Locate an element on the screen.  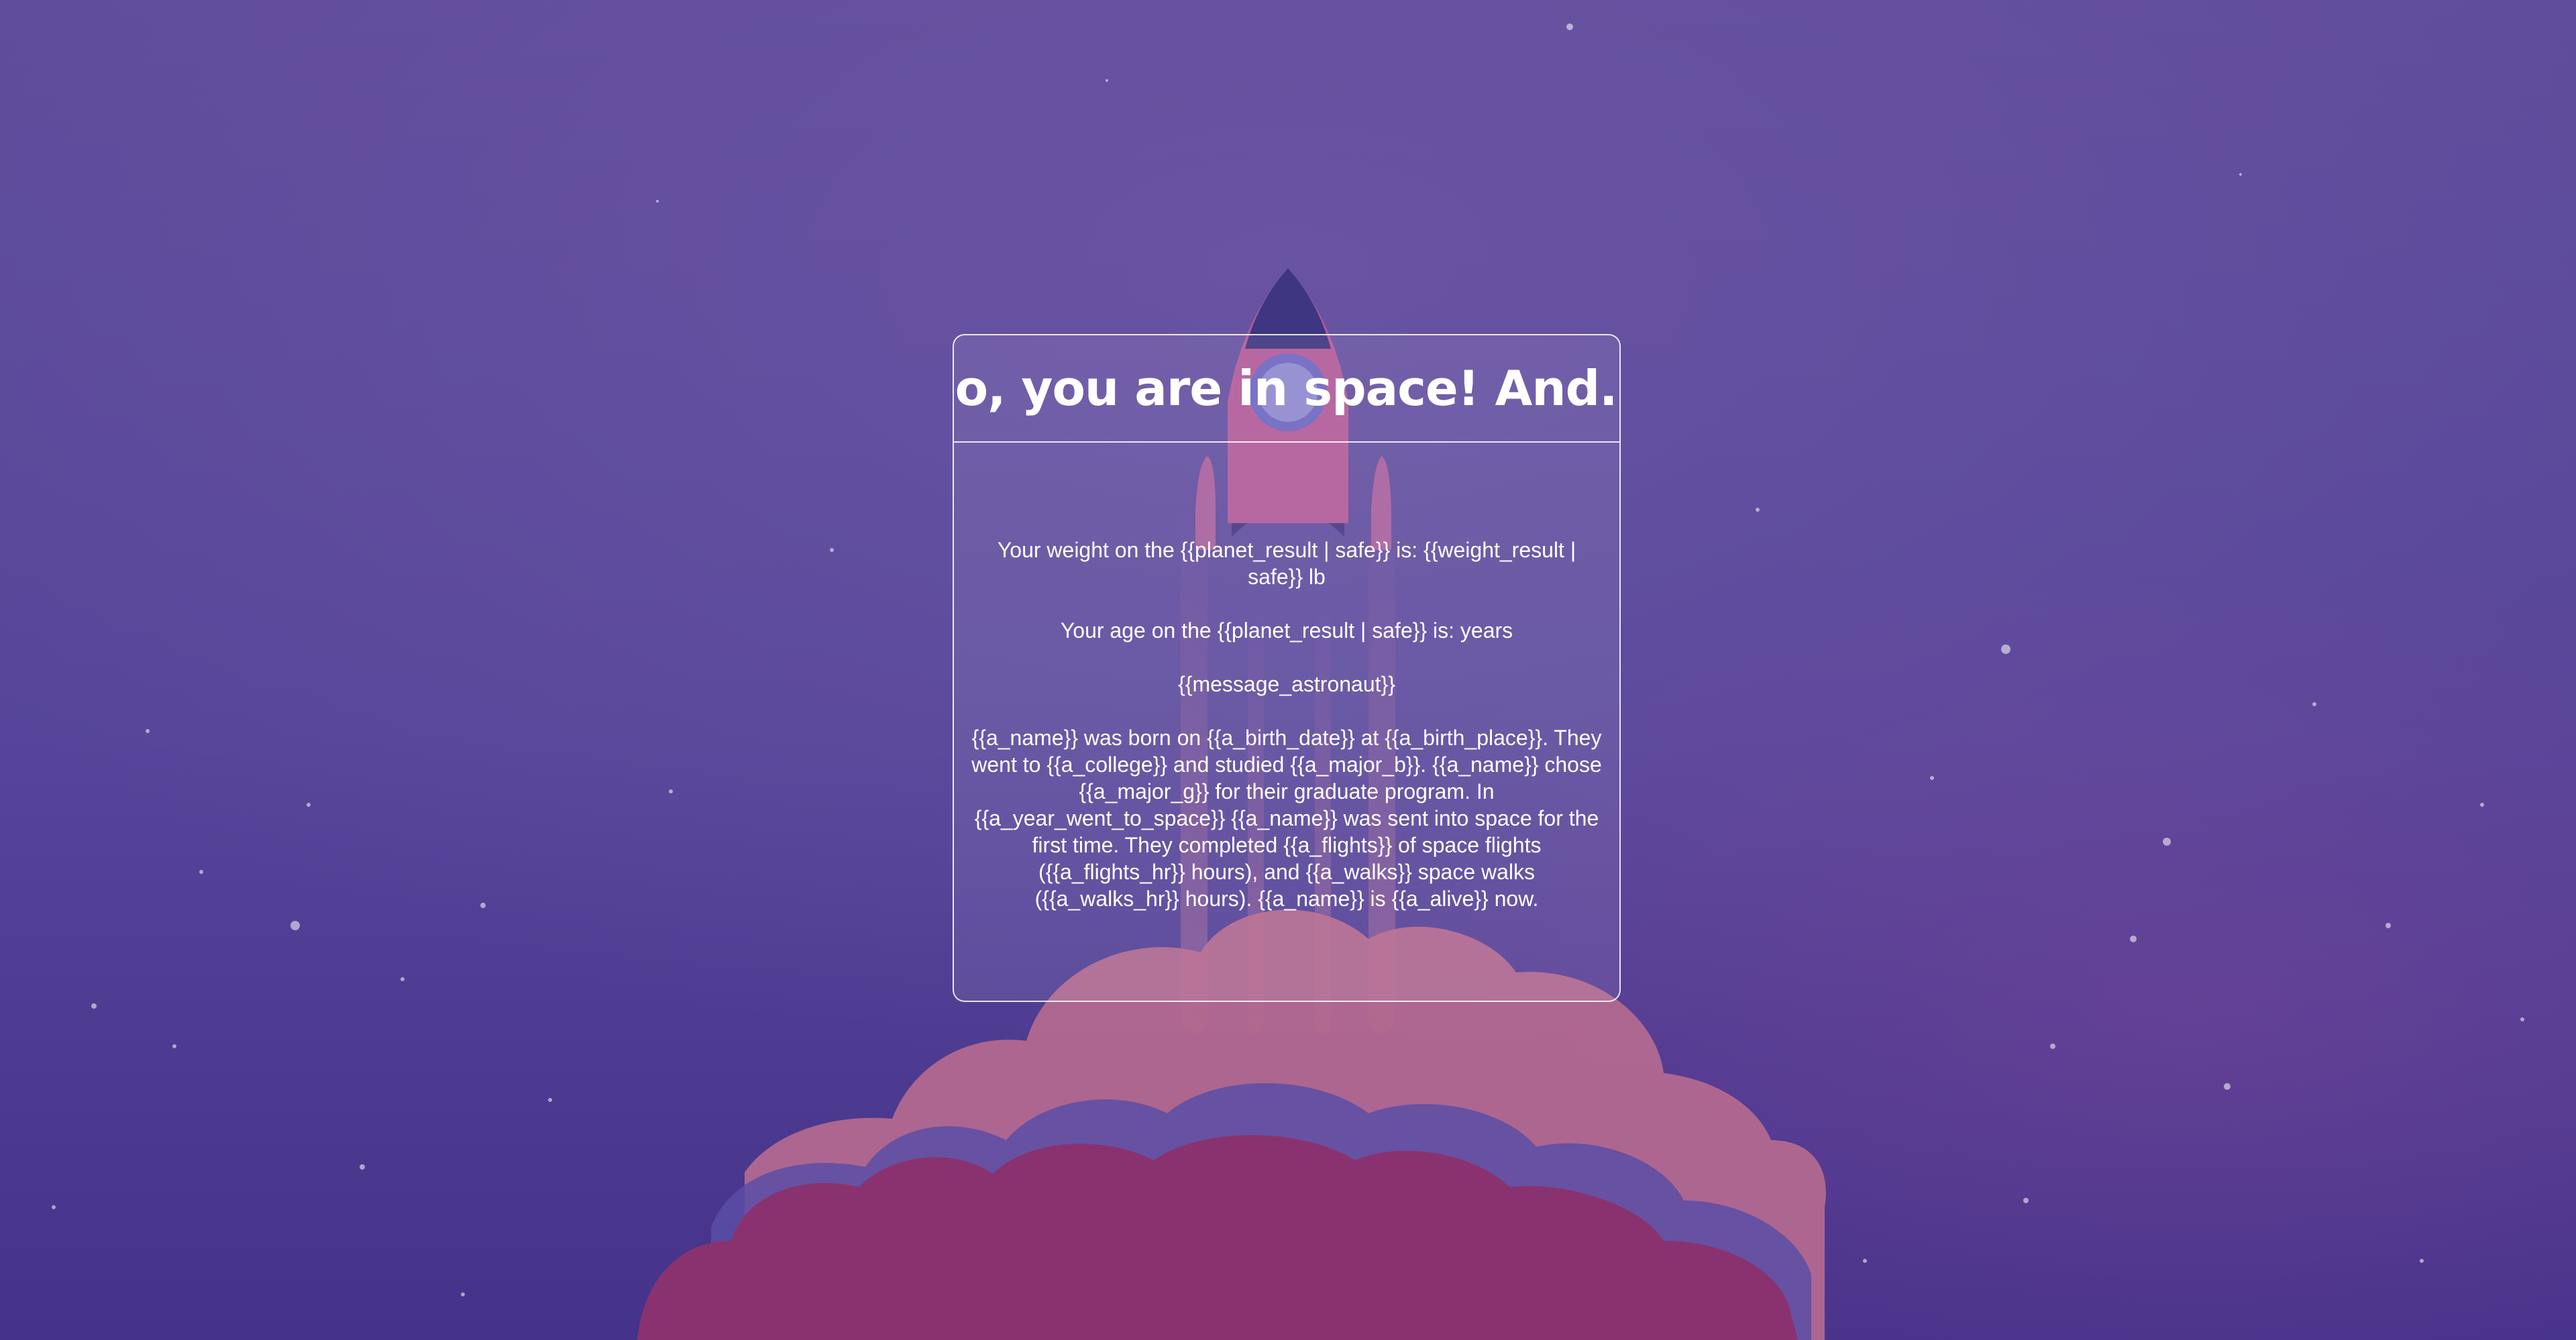
astronaut-message-text: {{message_astronaut}} is located at coordinates (1286, 684).